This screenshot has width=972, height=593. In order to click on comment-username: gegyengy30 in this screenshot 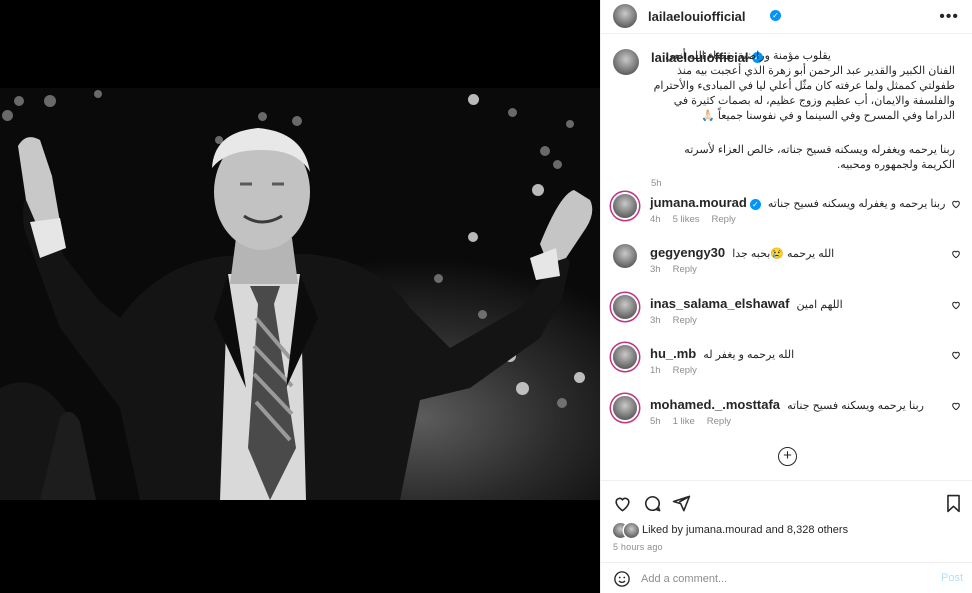, I will do `click(687, 252)`.